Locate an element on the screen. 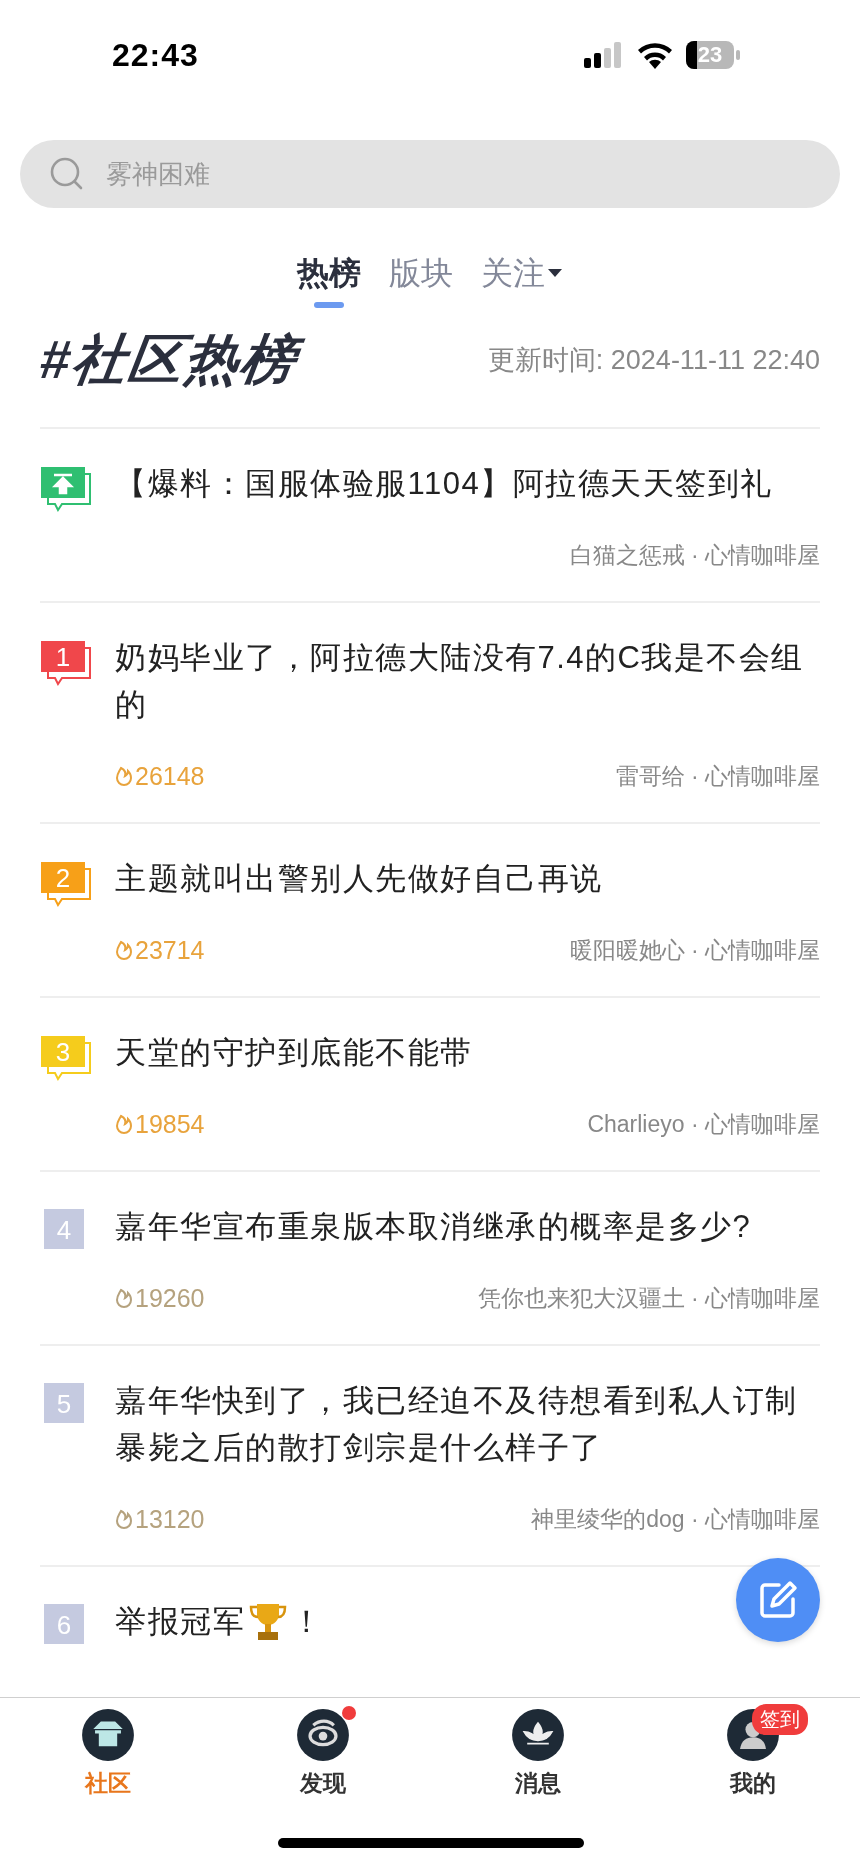  post-title: 嘉年华宣布重泉版本取消继承的概率是多少? is located at coordinates (467, 1226).